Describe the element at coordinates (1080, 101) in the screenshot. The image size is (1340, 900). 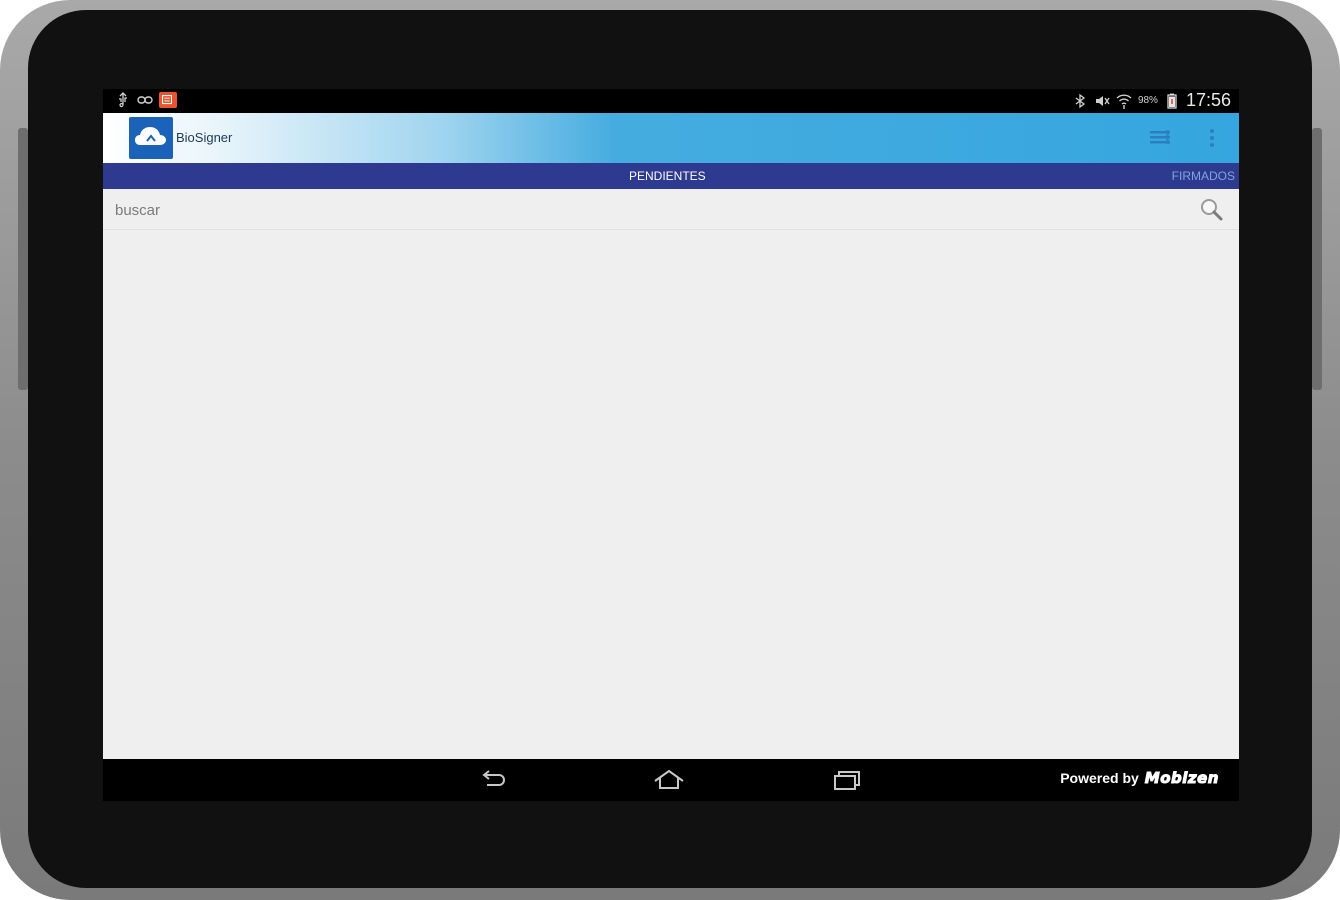
I see `bluetooth-icon` at that location.